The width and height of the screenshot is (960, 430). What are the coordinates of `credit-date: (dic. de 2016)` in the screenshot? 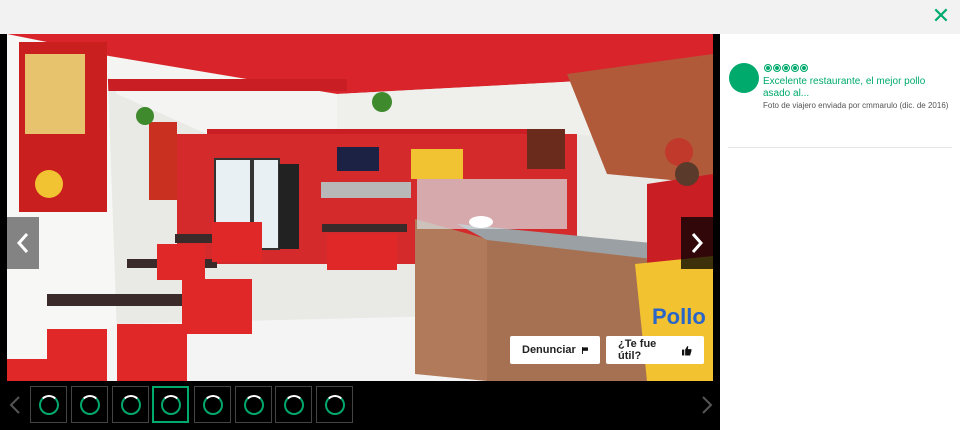 It's located at (923, 105).